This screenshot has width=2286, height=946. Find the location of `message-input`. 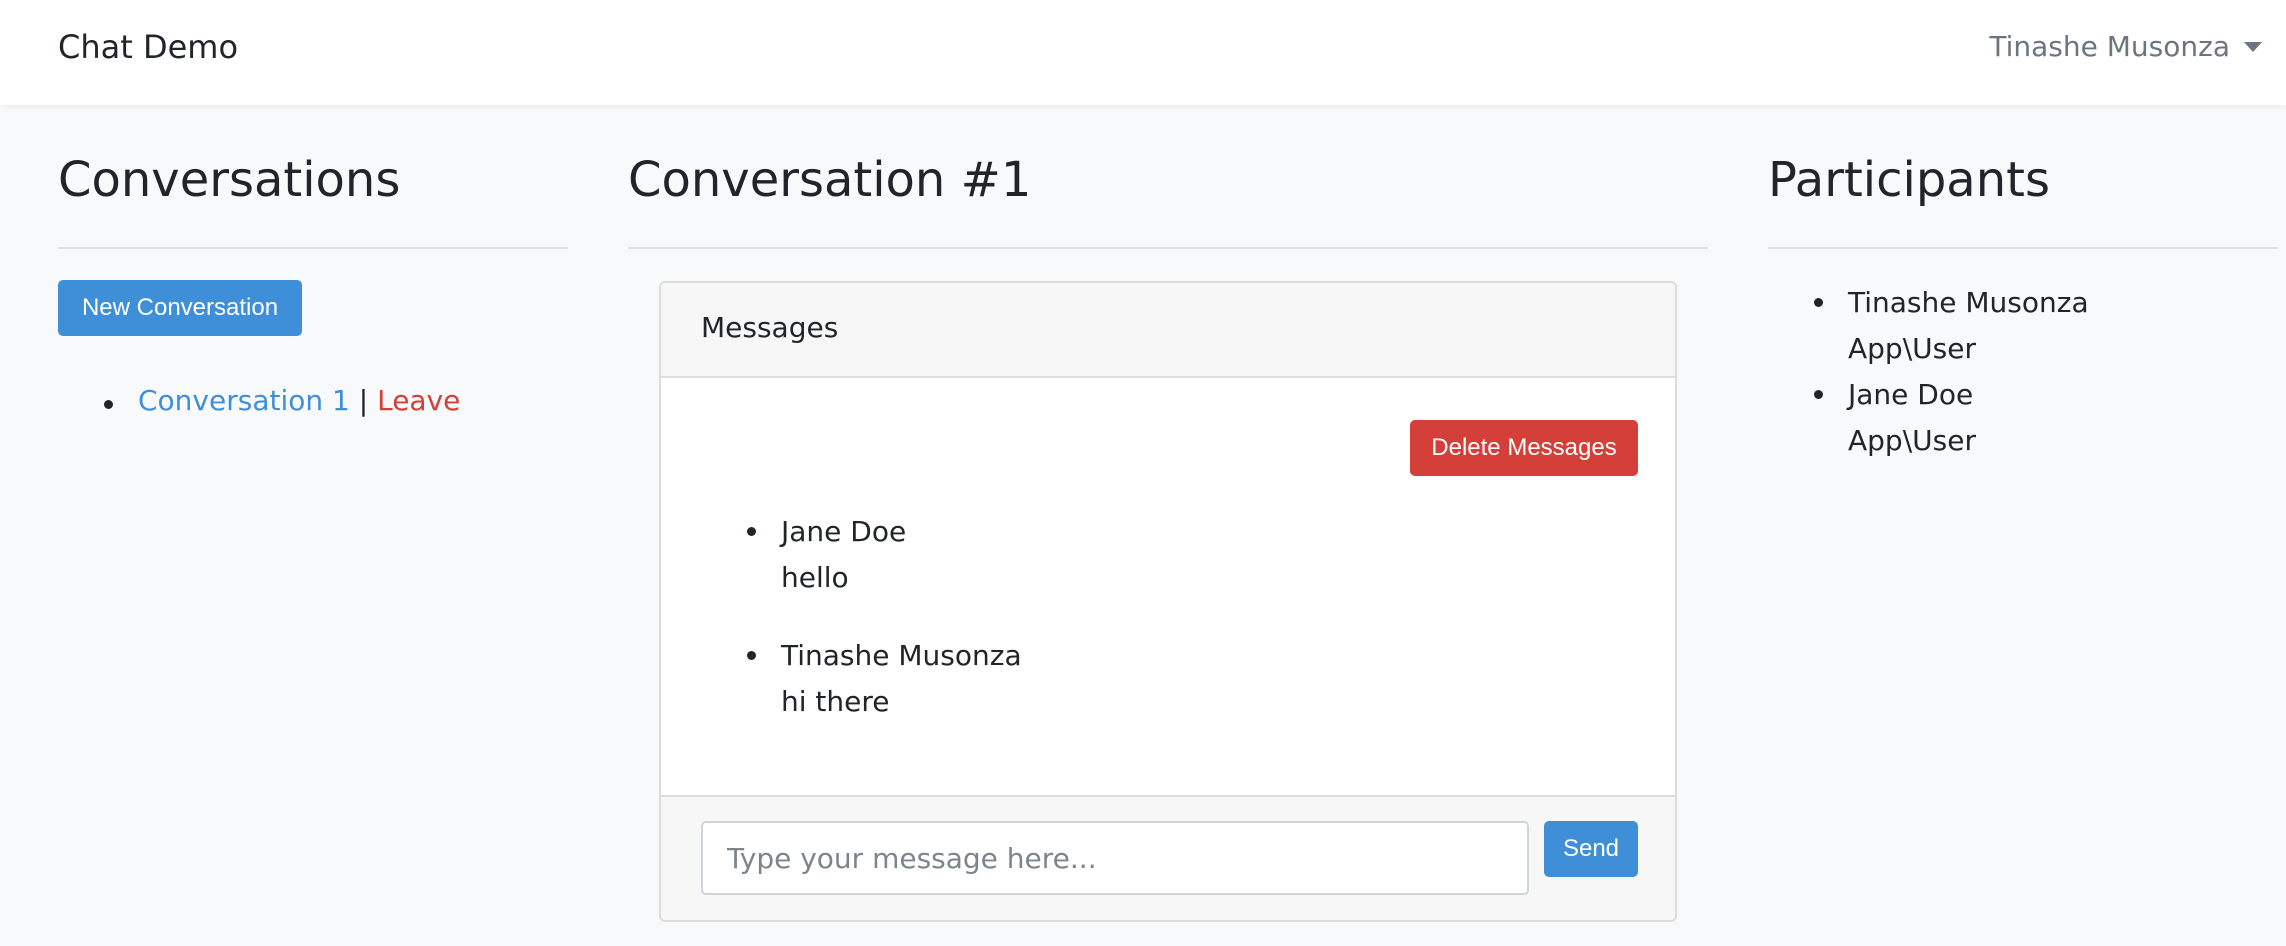

message-input is located at coordinates (1115, 858).